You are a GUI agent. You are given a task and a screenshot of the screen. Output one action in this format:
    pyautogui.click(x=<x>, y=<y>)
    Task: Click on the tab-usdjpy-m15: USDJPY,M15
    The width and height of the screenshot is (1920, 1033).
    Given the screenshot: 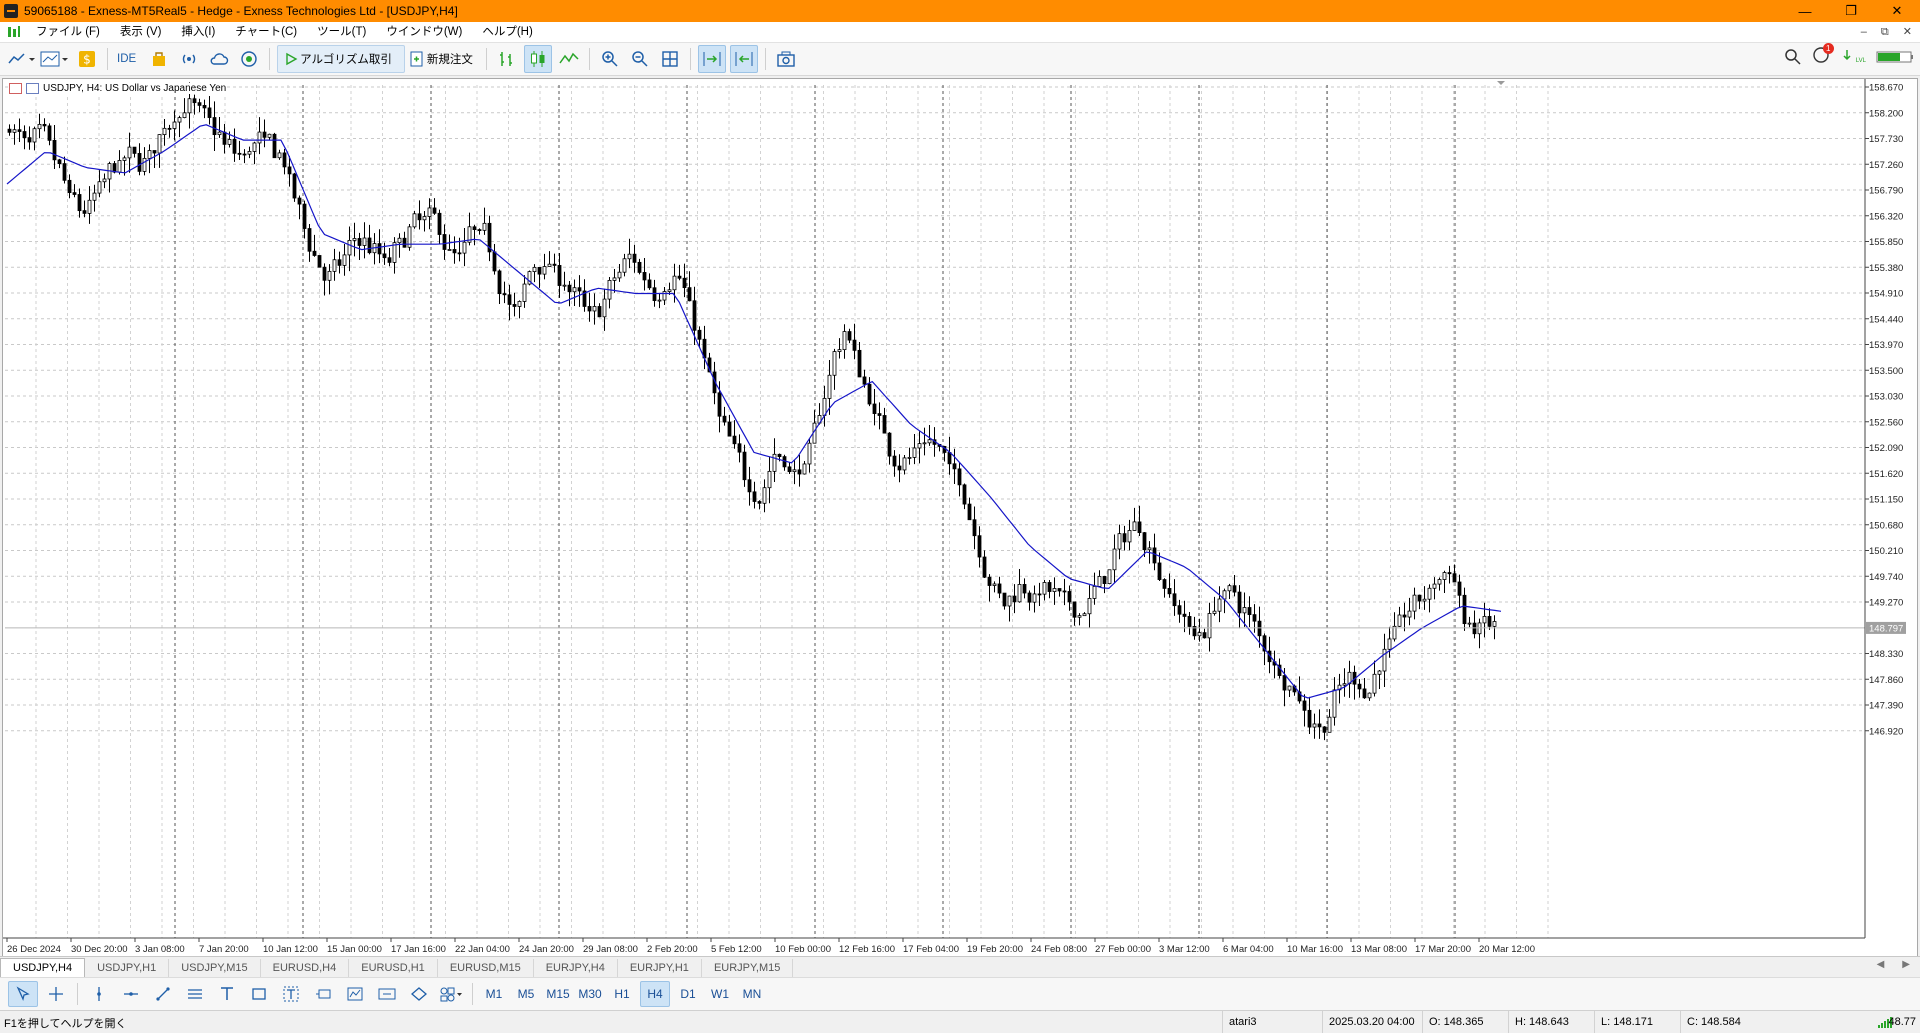 What is the action you would take?
    pyautogui.click(x=215, y=968)
    